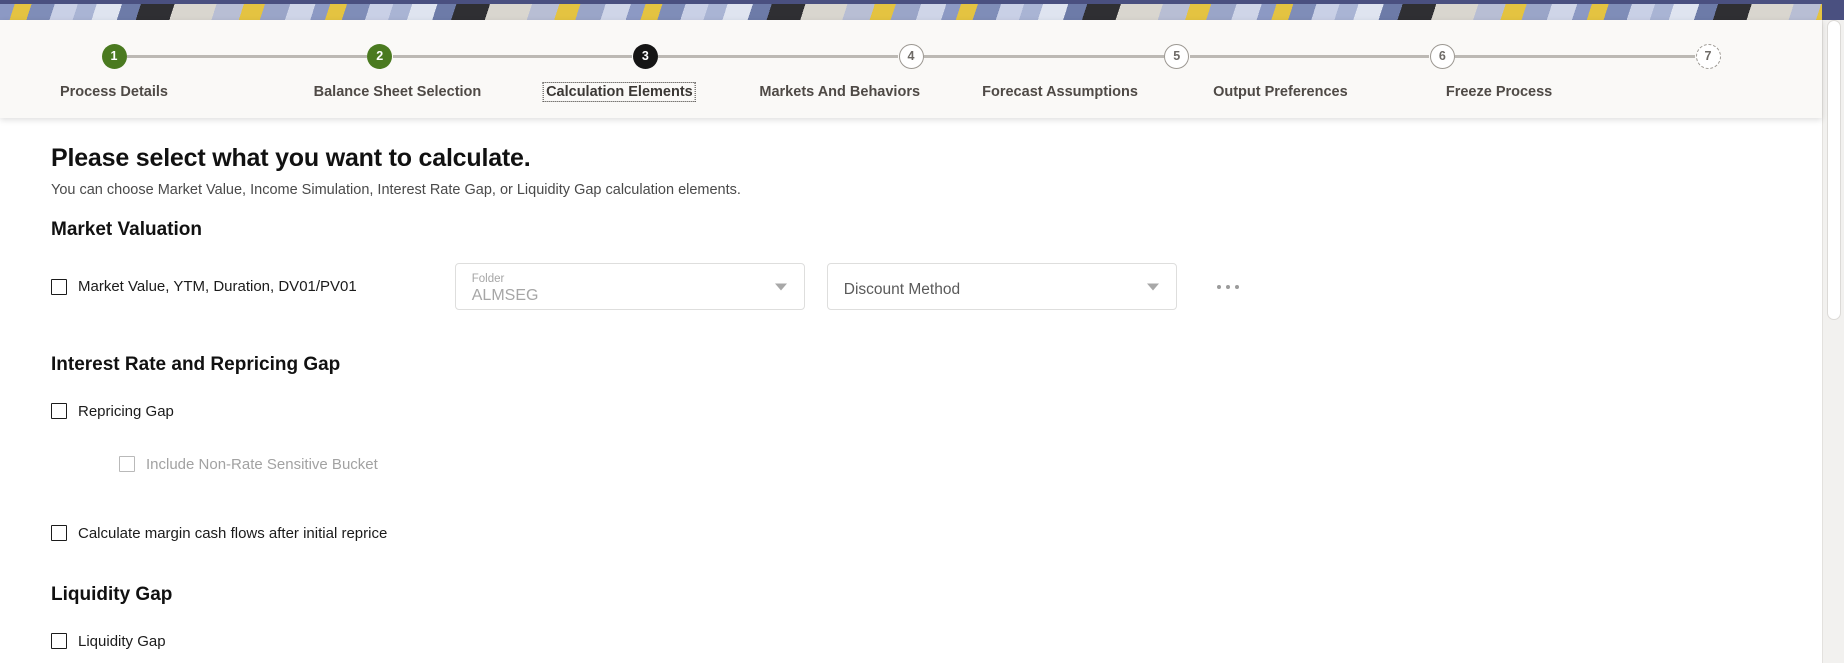  What do you see at coordinates (1001, 286) in the screenshot?
I see `discount-method-select: Discount Method` at bounding box center [1001, 286].